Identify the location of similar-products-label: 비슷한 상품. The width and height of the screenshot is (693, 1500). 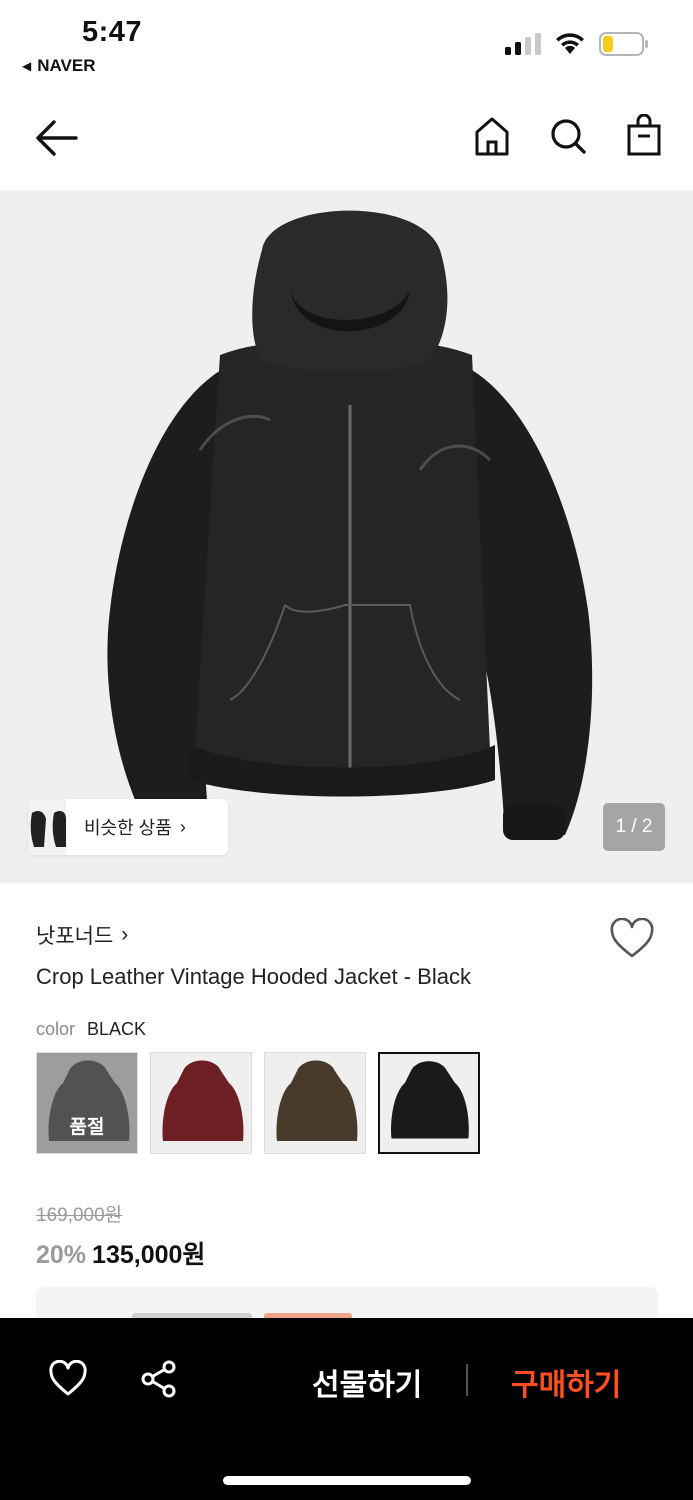
(128, 828).